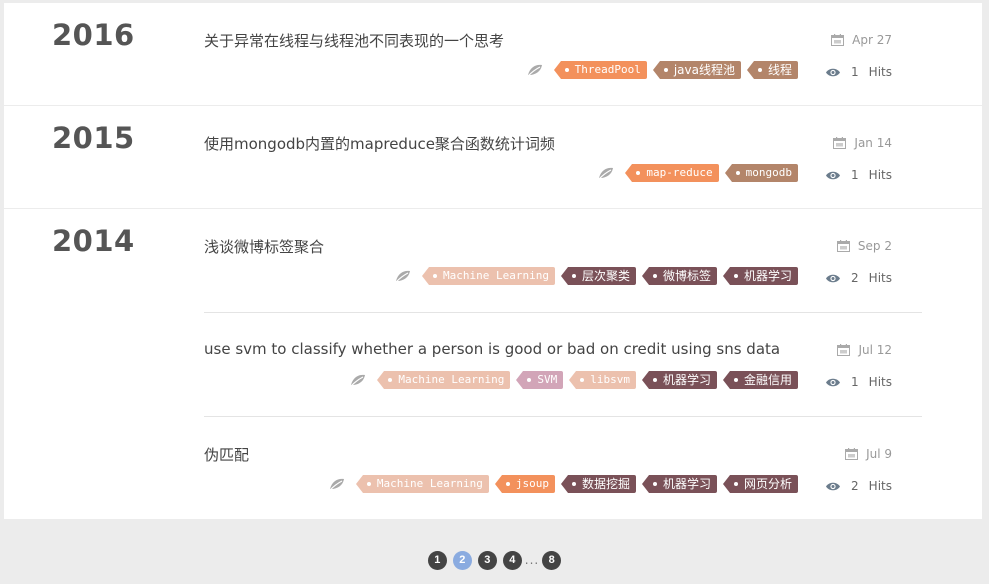 The image size is (989, 584). I want to click on post-date: Jul 12, so click(864, 350).